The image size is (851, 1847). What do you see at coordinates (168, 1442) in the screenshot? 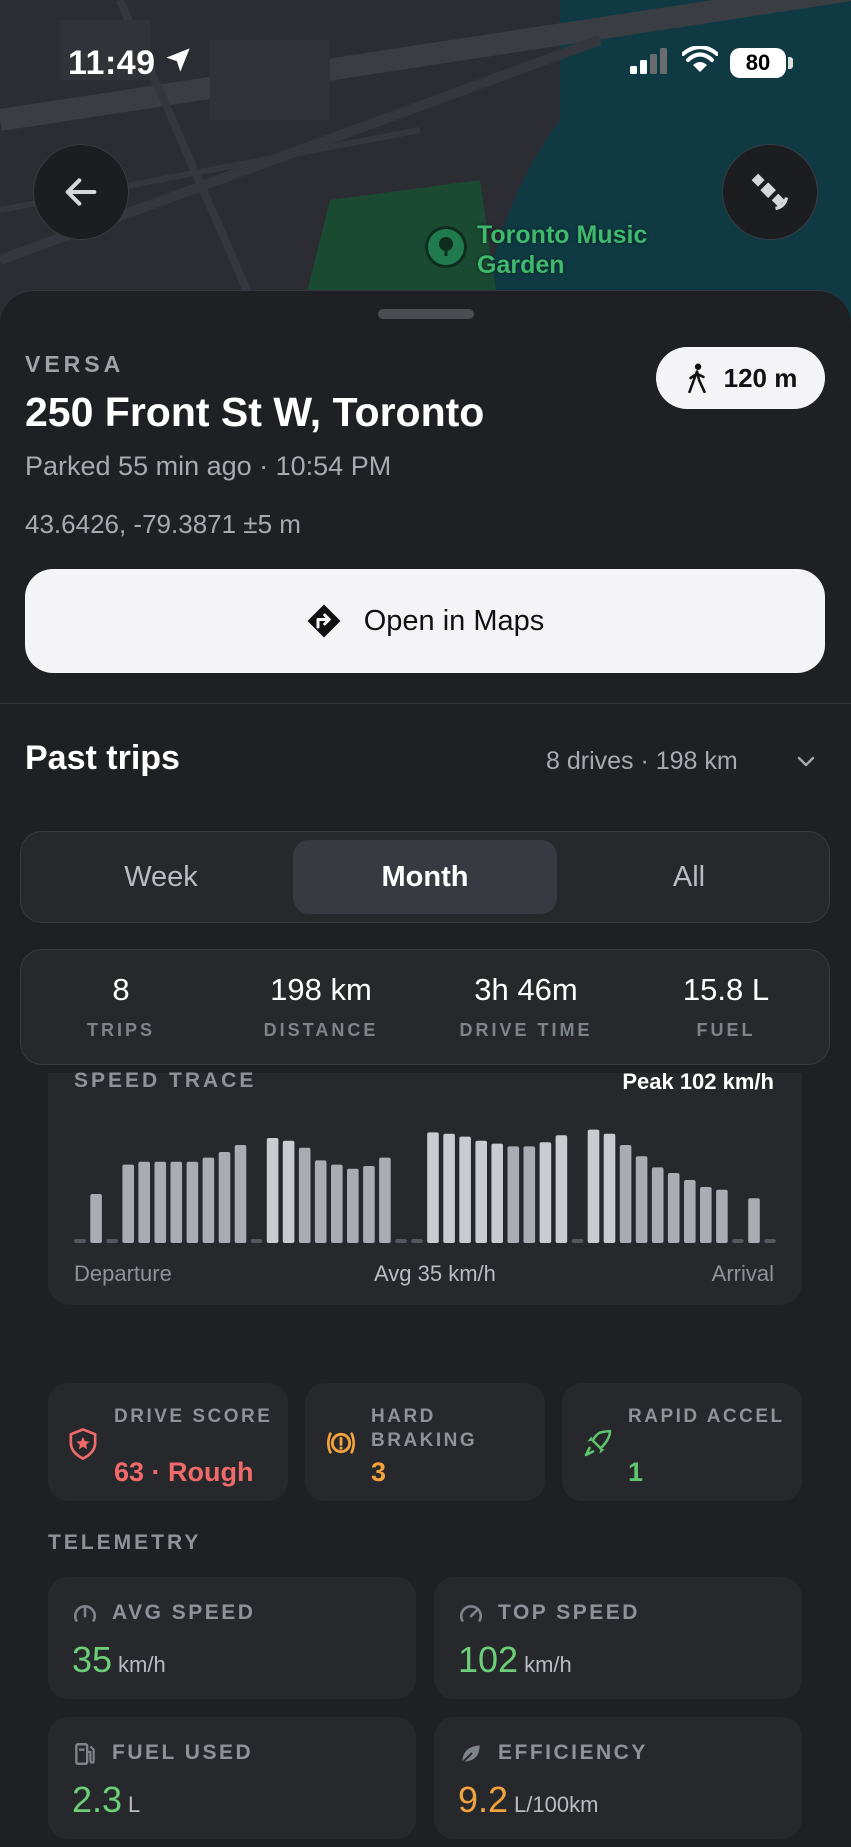
I see `drive-score-card: DRIVE SCORE 63 · Rough` at bounding box center [168, 1442].